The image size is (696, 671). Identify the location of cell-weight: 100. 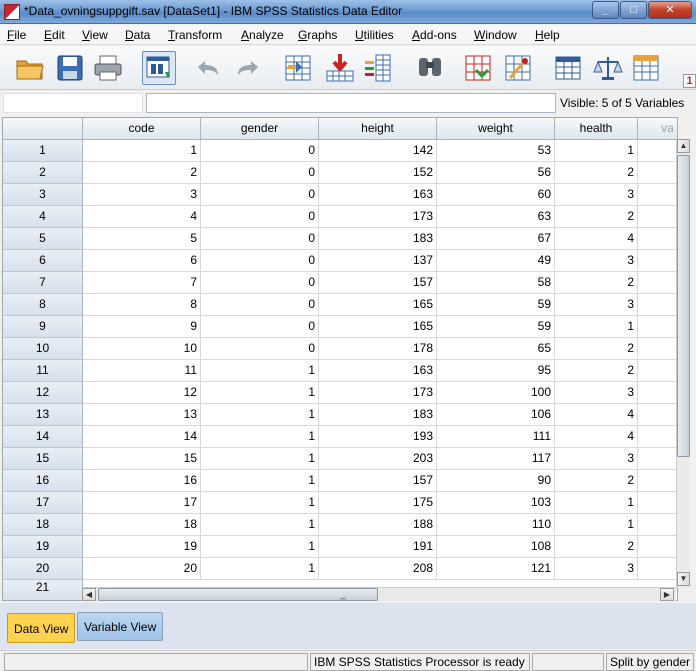
(496, 393).